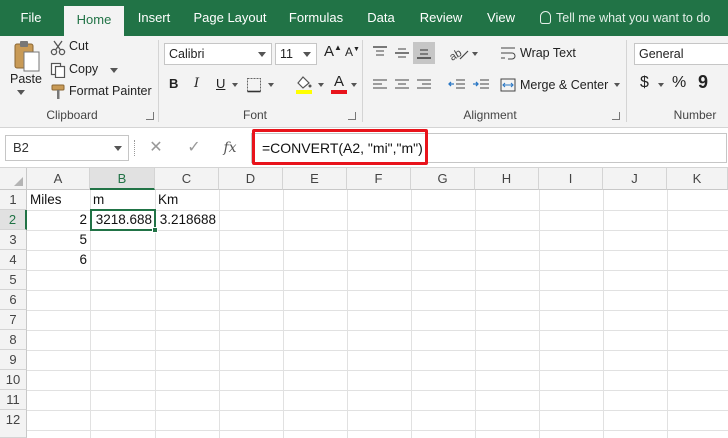  Describe the element at coordinates (304, 84) in the screenshot. I see `fill-color-icon` at that location.